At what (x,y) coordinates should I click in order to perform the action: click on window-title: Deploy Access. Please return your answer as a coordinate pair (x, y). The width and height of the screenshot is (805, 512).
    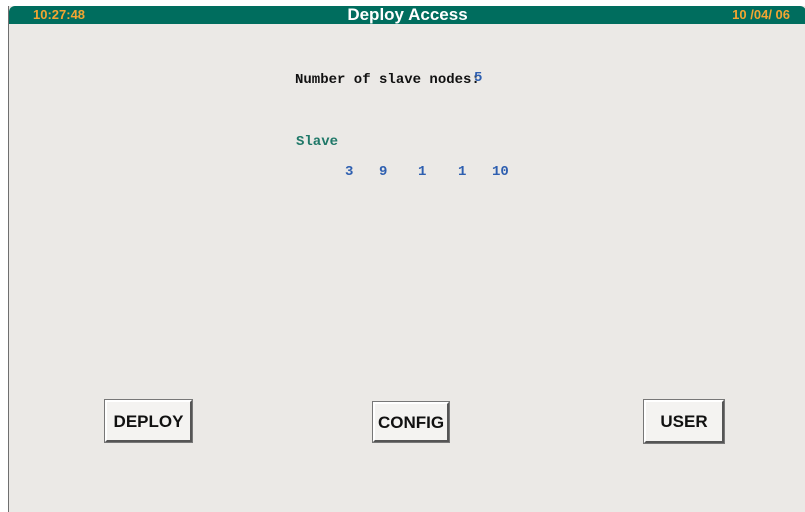
    Looking at the image, I should click on (407, 14).